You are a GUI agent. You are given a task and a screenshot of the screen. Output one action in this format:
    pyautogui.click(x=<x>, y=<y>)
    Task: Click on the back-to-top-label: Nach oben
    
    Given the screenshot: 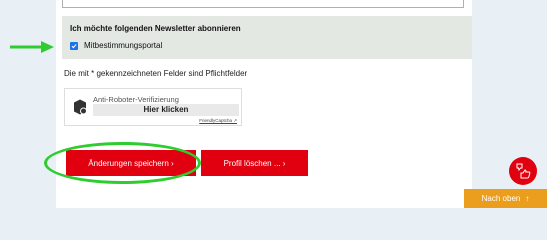 What is the action you would take?
    pyautogui.click(x=501, y=198)
    